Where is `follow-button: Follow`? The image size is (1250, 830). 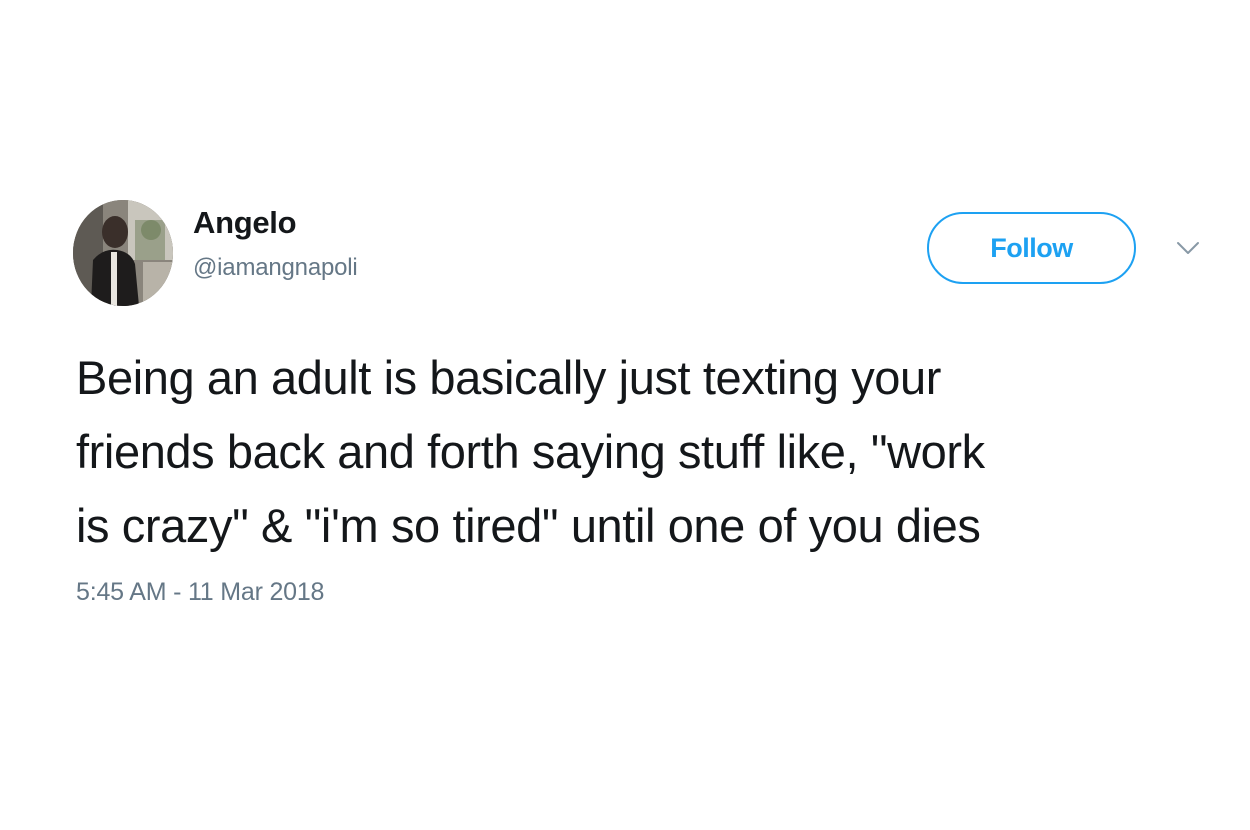
follow-button: Follow is located at coordinates (1031, 248).